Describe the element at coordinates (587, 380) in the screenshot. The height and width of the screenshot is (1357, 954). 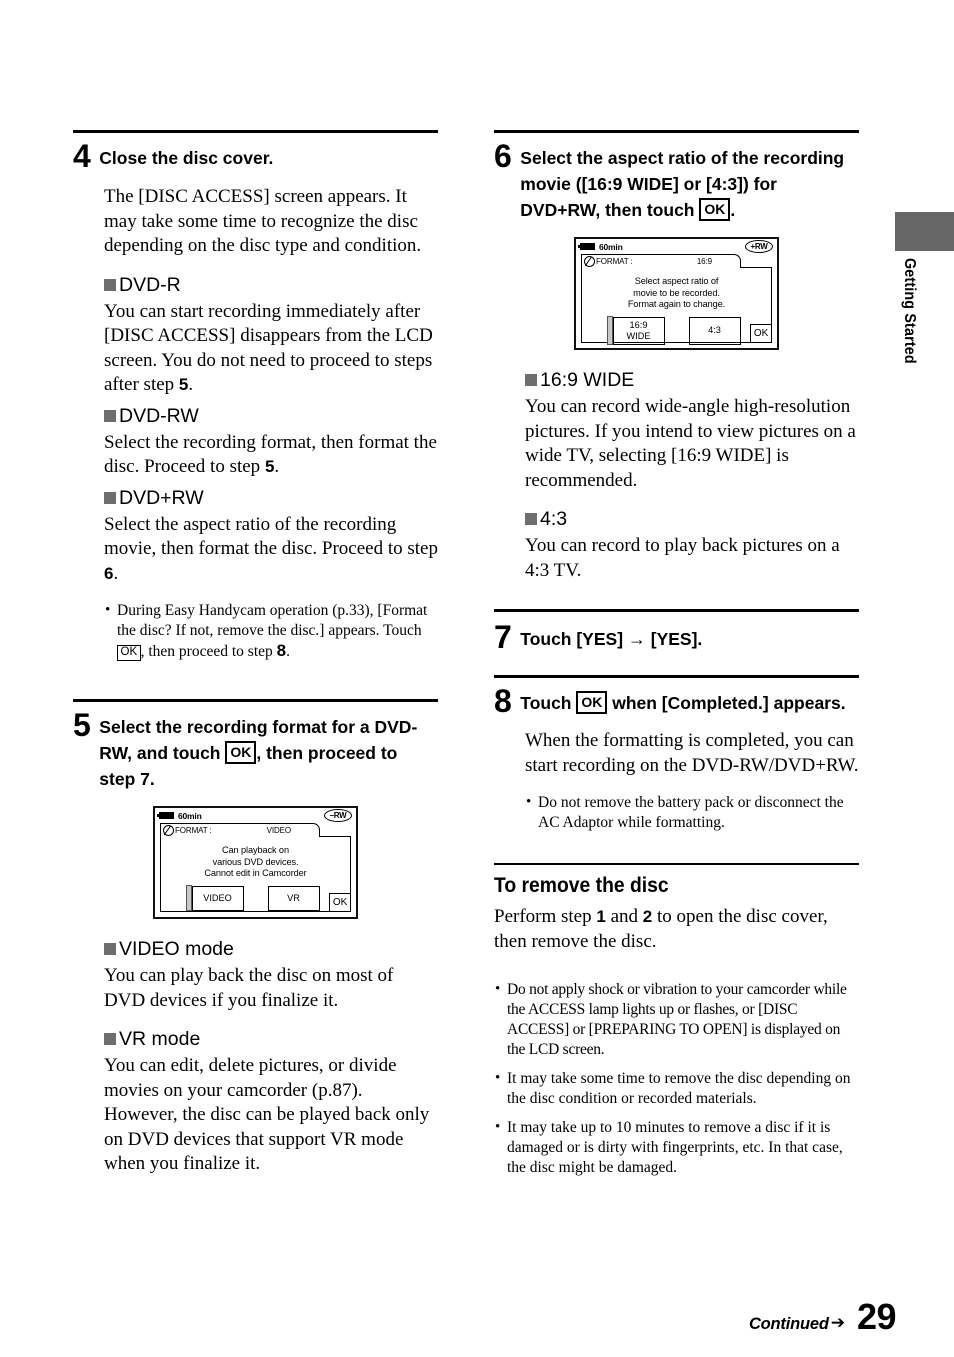
I see `subhead-16-9-wide-label: 16:9 WIDE` at that location.